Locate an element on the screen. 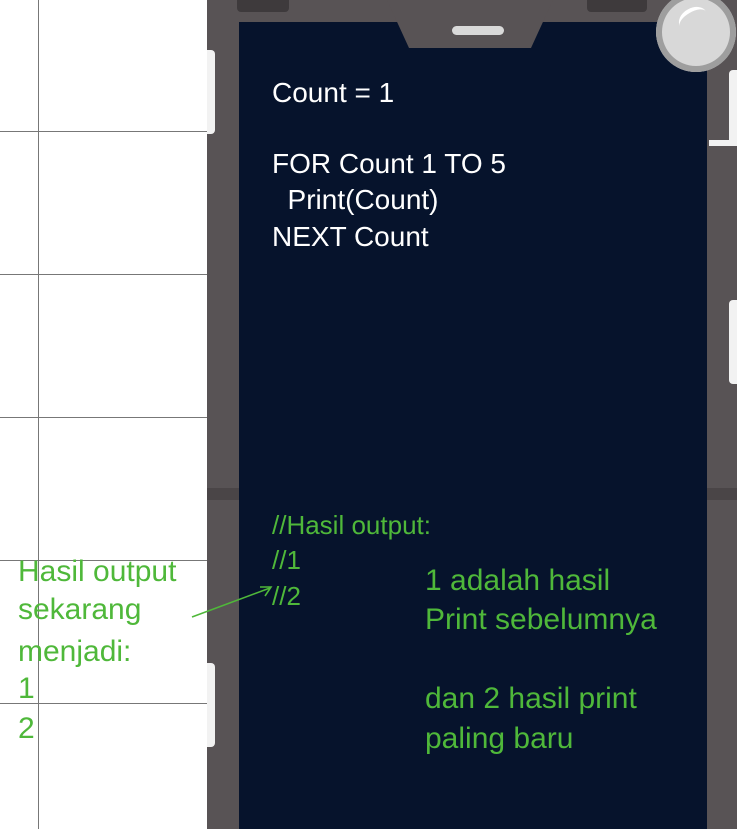 This screenshot has width=737, height=829. annotation-text: paling baru is located at coordinates (499, 738).